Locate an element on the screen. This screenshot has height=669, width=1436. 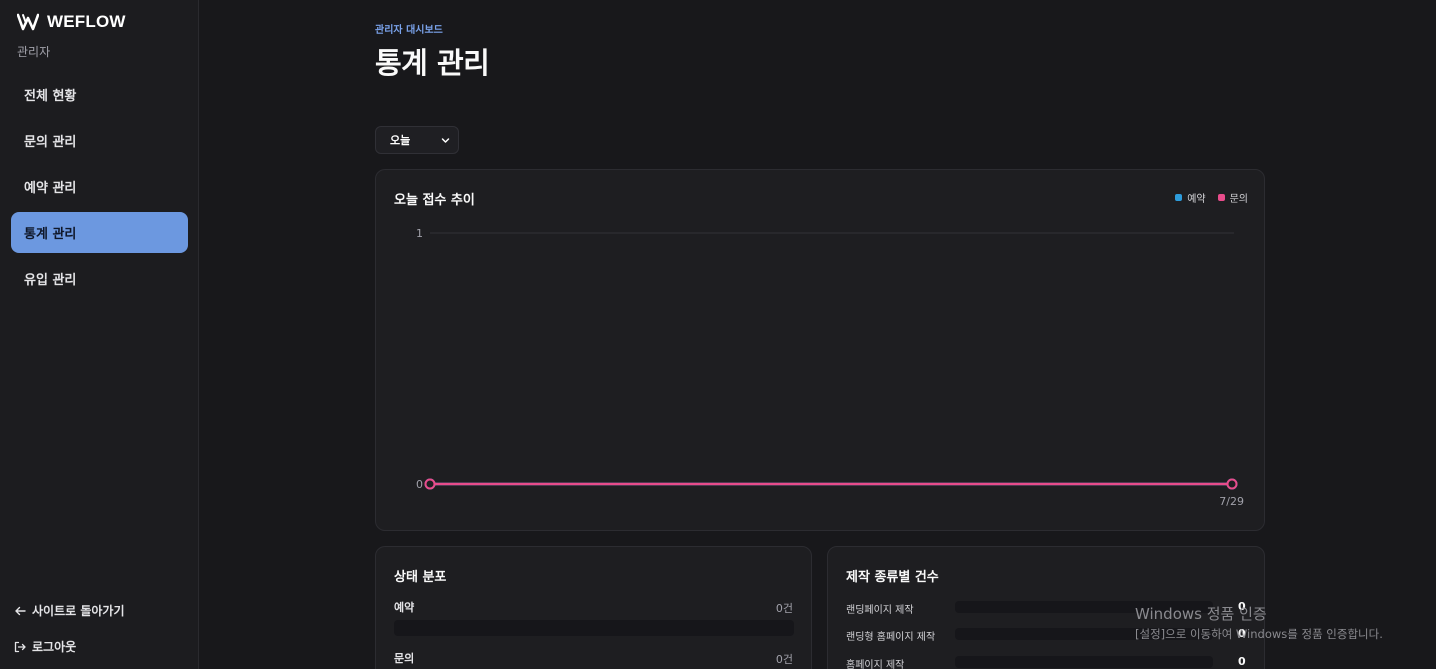
status-row-label: 문의 is located at coordinates (404, 658).